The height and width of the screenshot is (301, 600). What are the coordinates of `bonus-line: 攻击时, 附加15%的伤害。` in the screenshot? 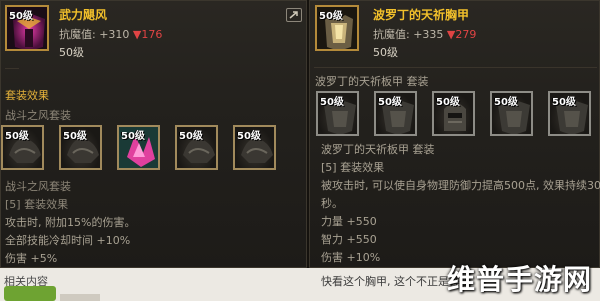 It's located at (70, 222).